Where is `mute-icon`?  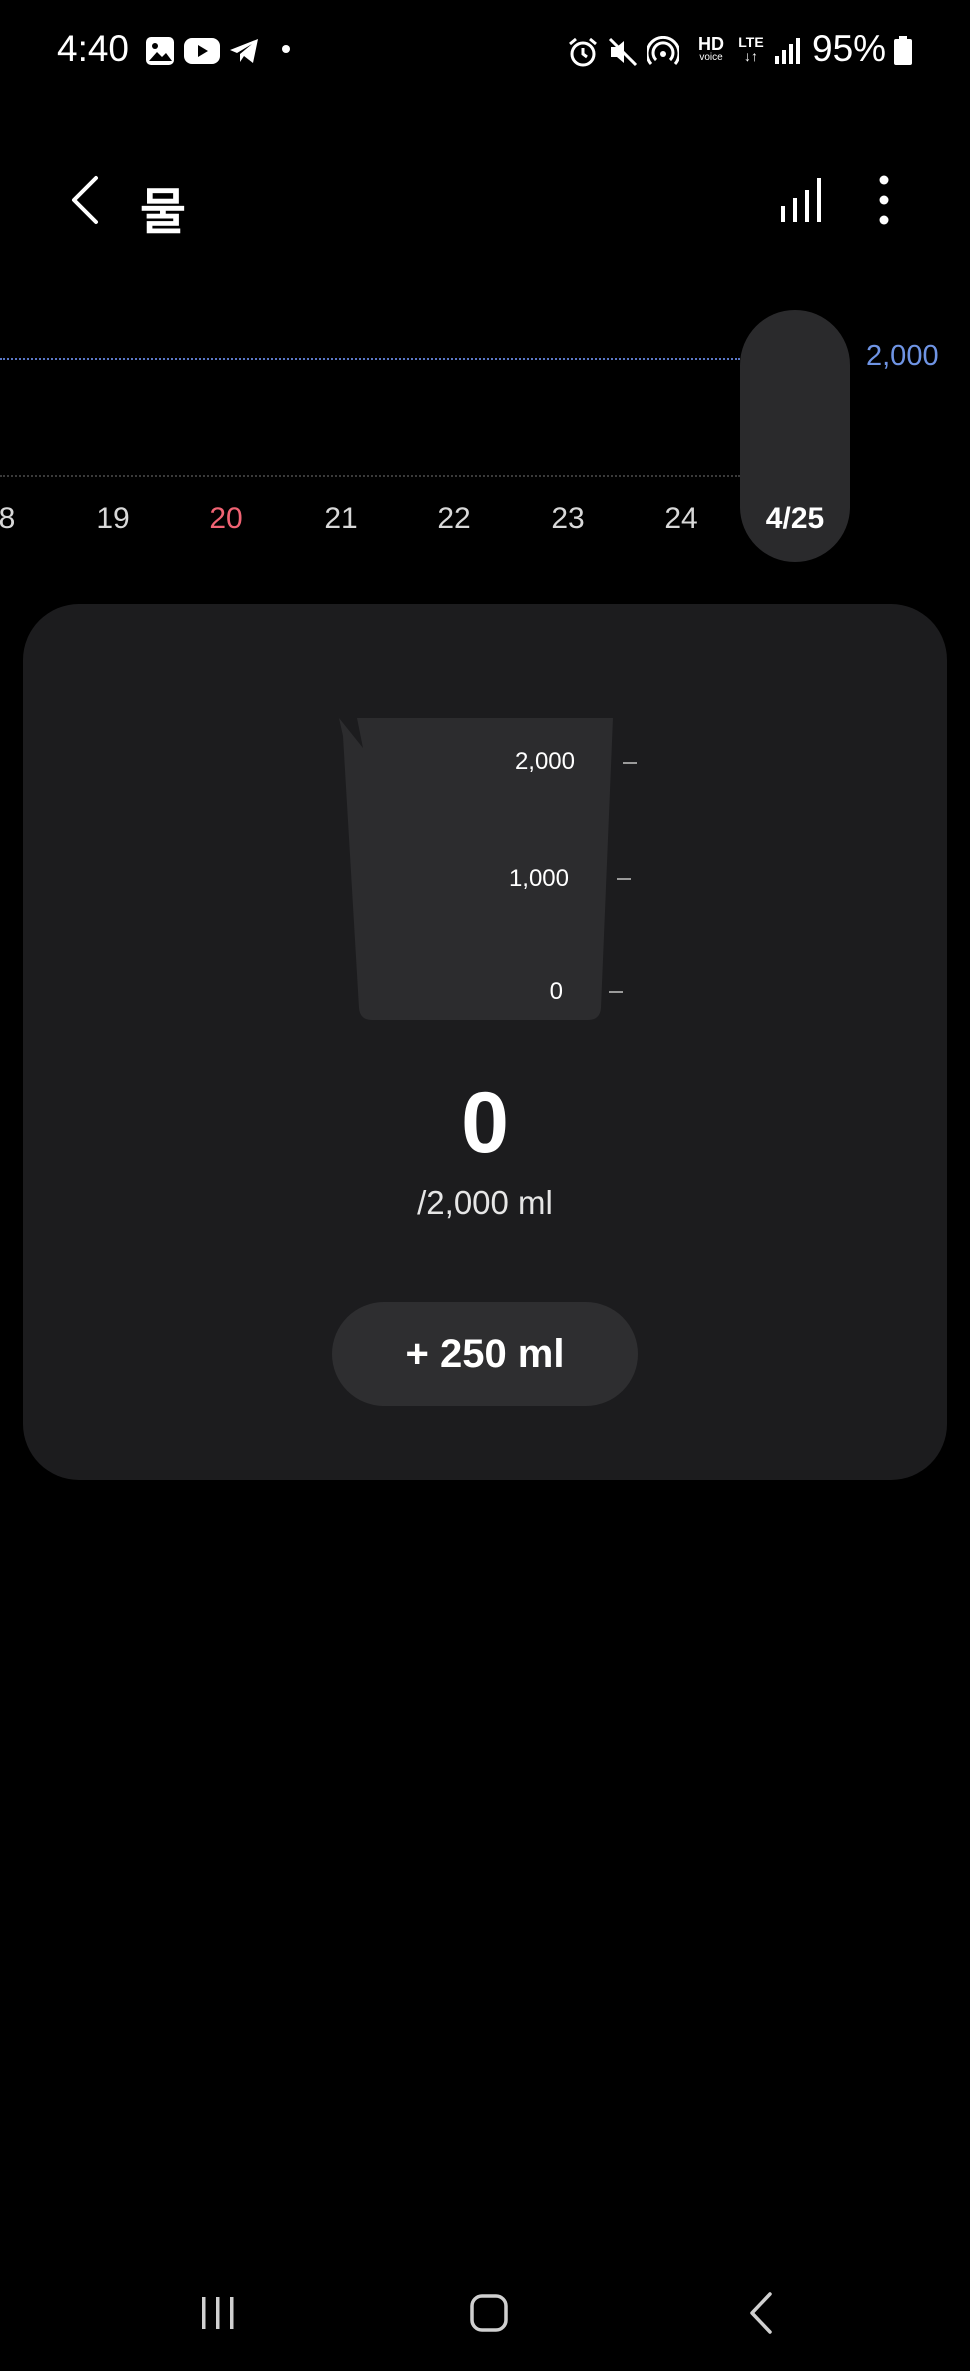 mute-icon is located at coordinates (623, 52).